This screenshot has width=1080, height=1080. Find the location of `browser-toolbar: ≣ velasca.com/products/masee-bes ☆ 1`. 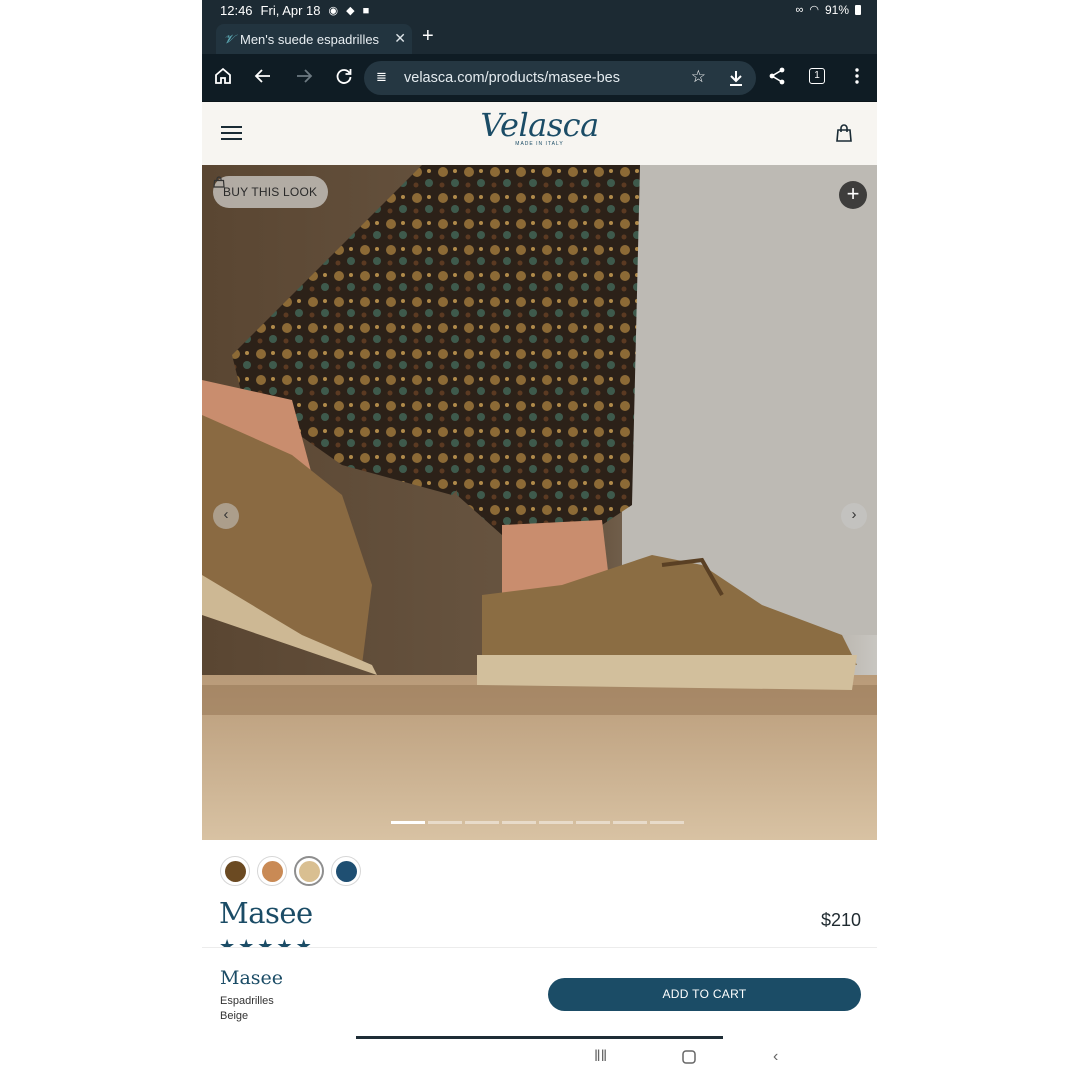

browser-toolbar: ≣ velasca.com/products/masee-bes ☆ 1 is located at coordinates (539, 78).